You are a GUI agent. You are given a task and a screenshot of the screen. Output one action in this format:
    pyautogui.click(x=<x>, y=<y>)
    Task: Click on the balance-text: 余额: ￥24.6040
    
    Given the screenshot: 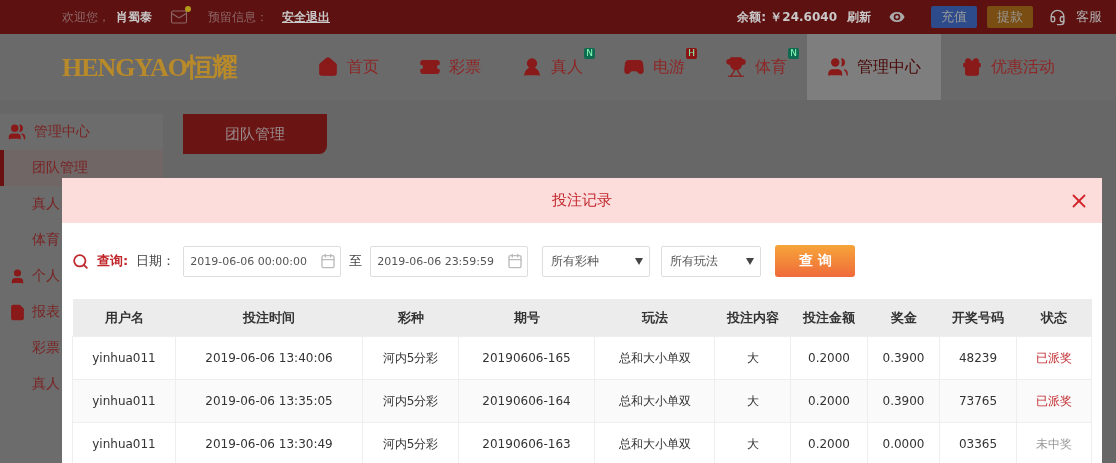 What is the action you would take?
    pyautogui.click(x=787, y=17)
    